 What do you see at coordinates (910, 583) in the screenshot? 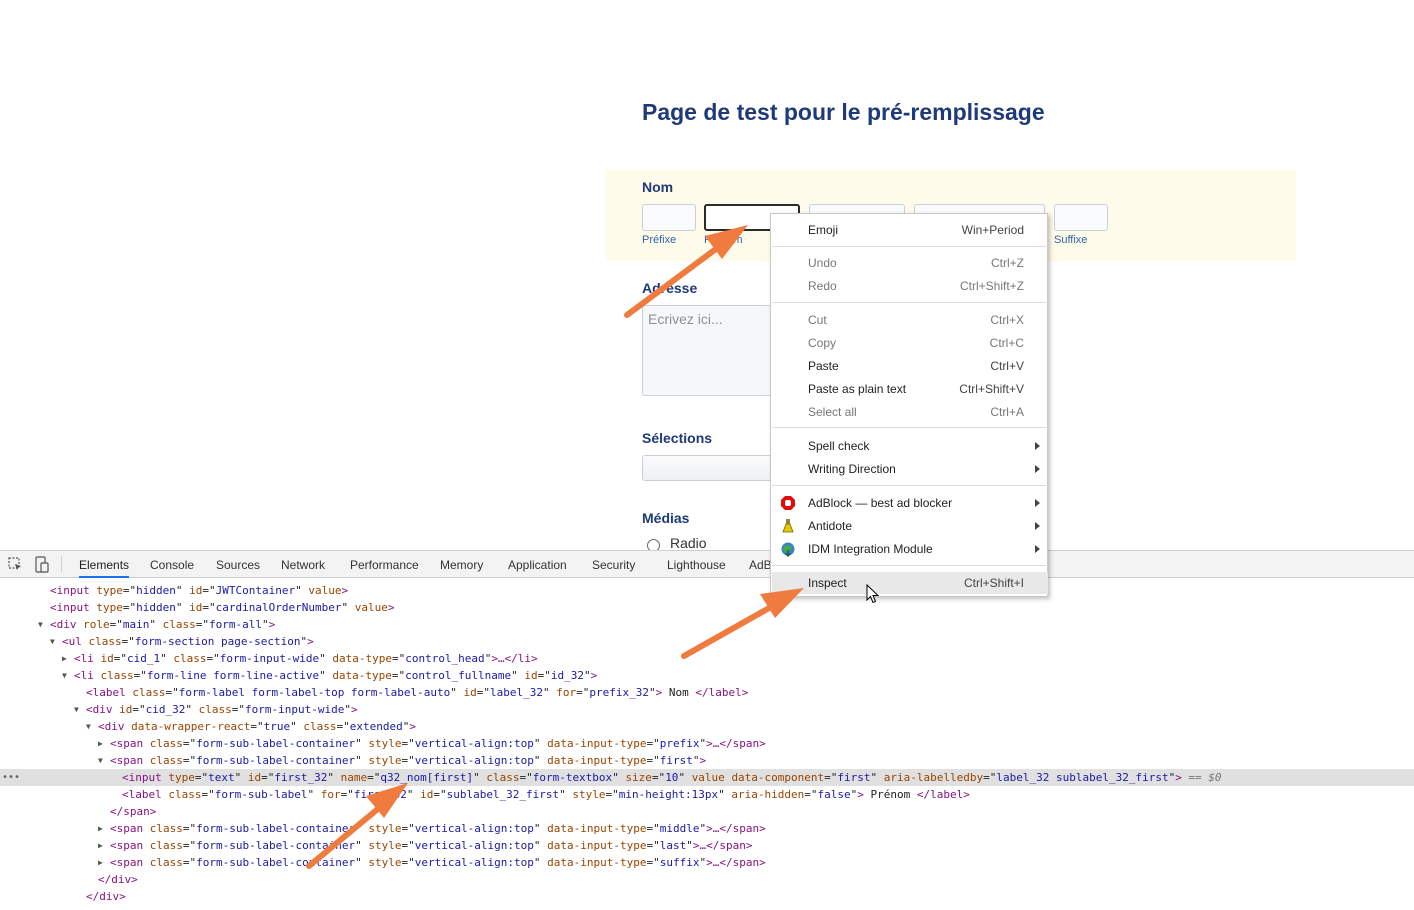
I see `menu-item-inspect: Inspect Ctrl+Shift+I` at bounding box center [910, 583].